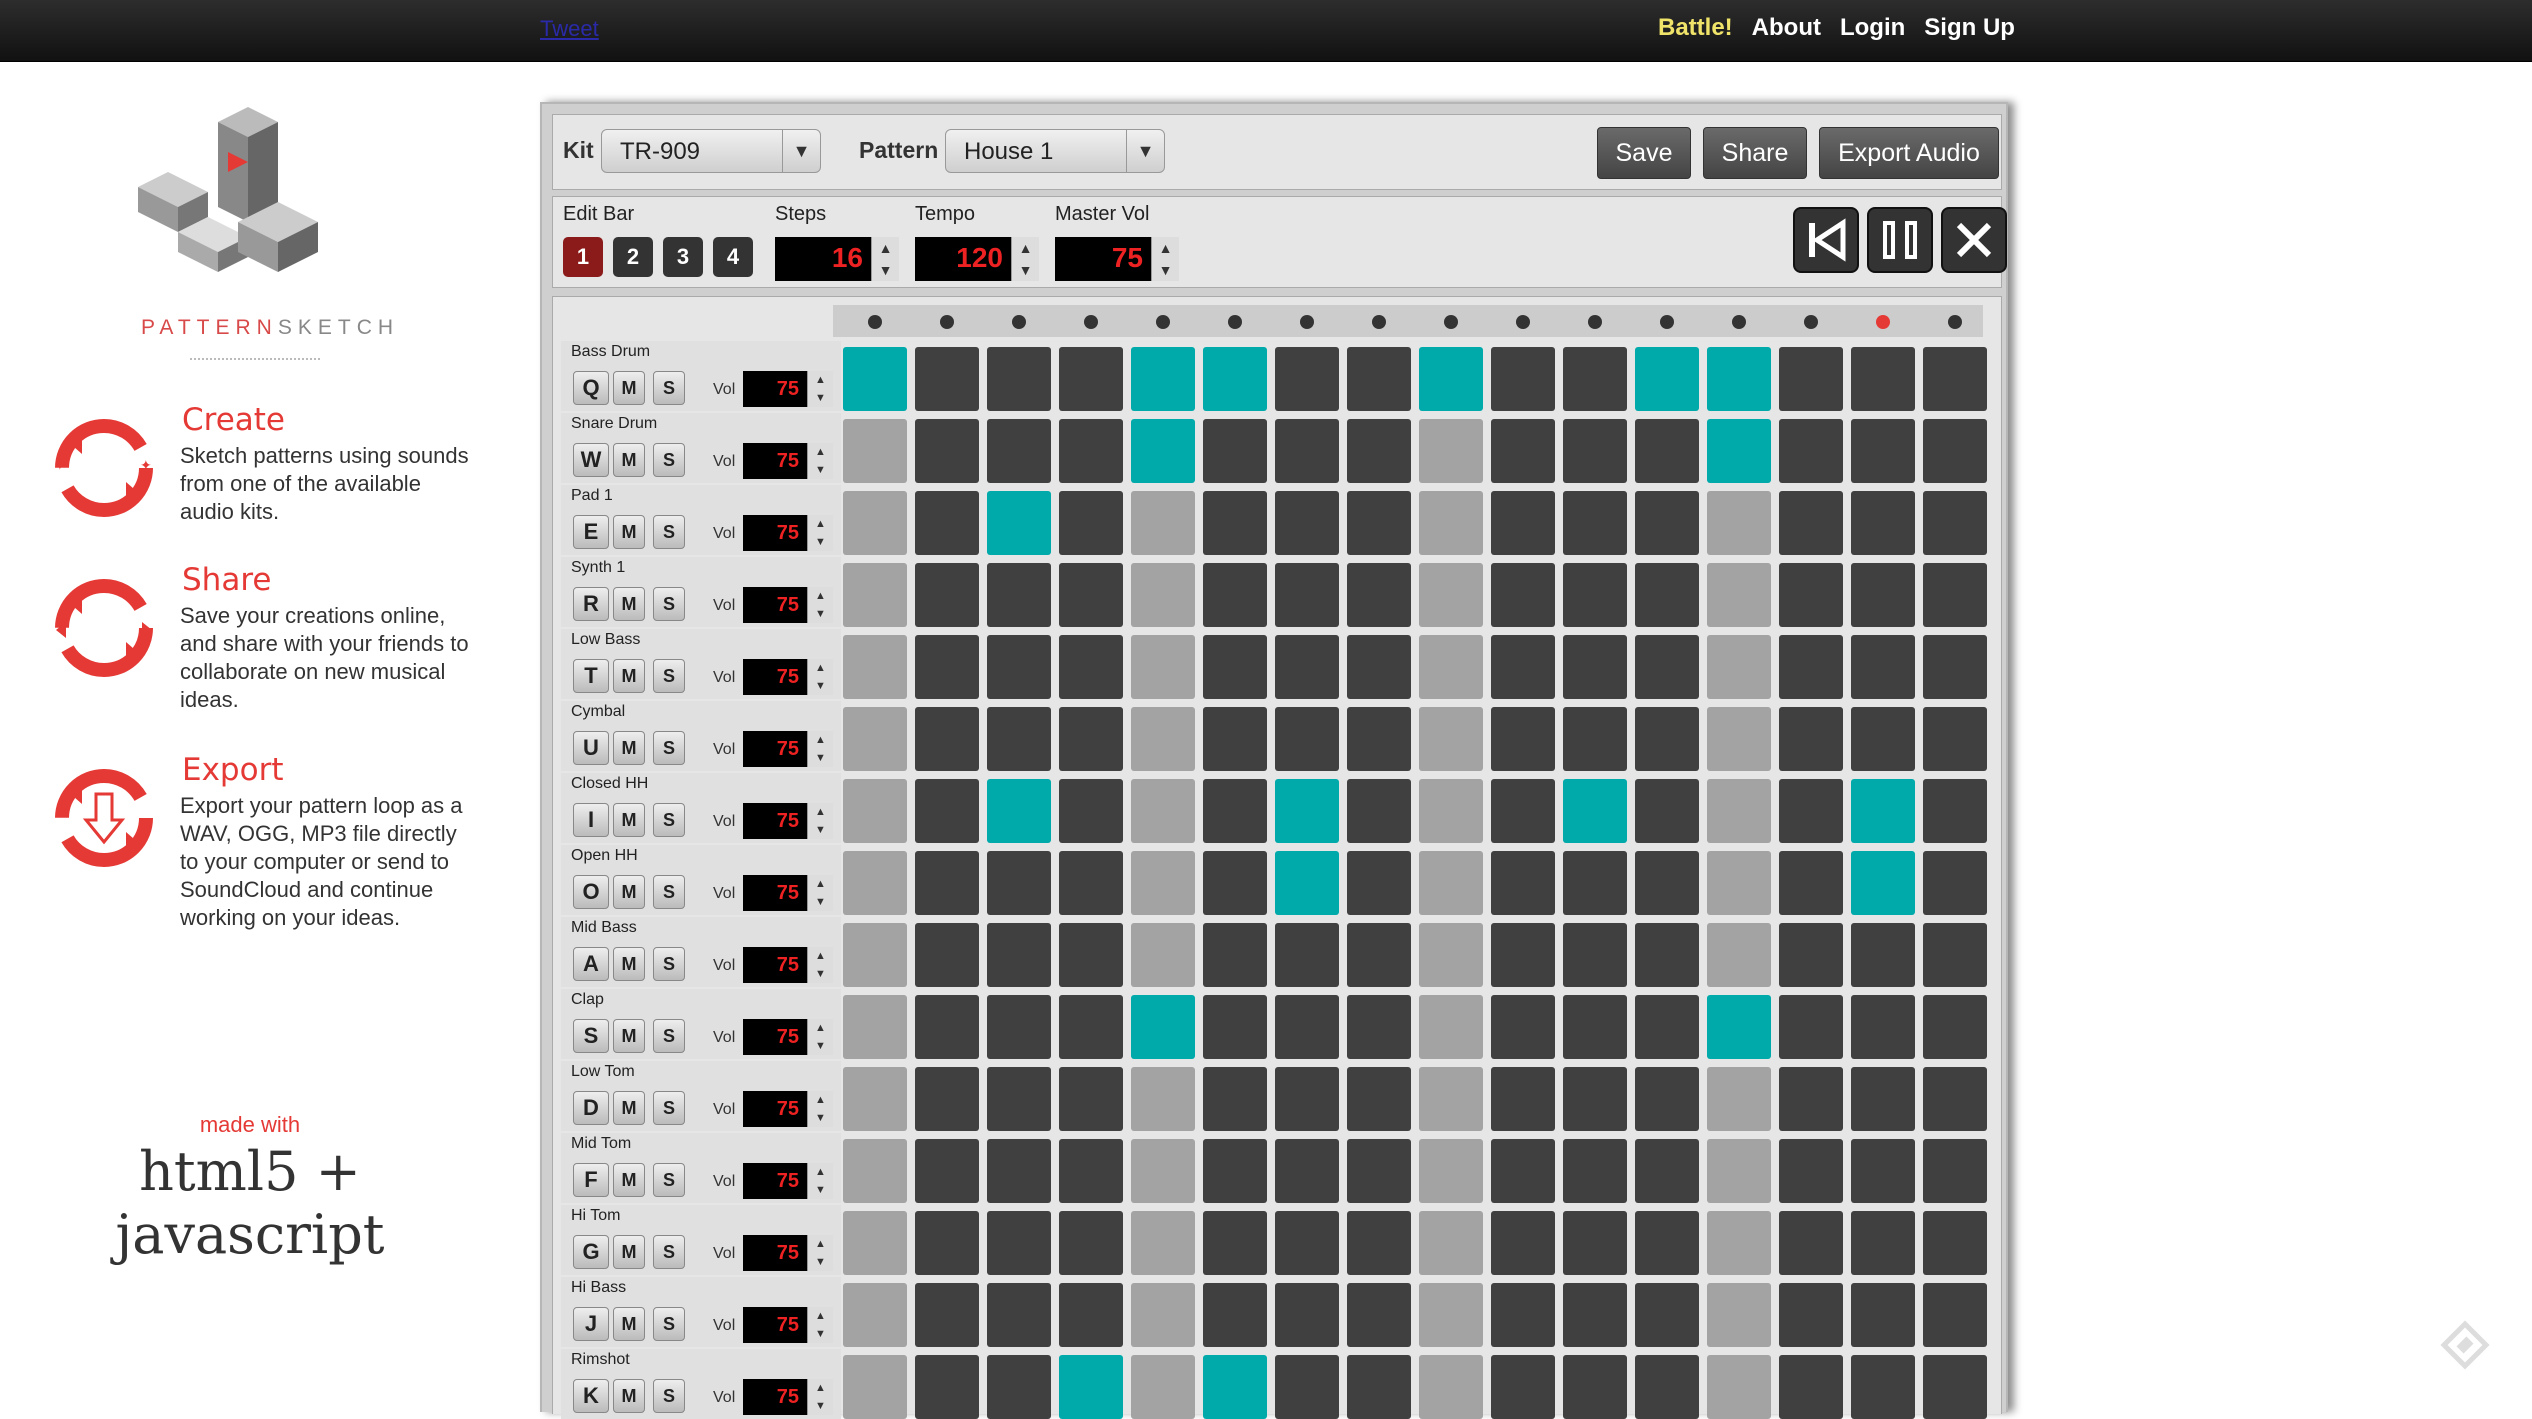 The height and width of the screenshot is (1419, 2532). Describe the element at coordinates (591, 964) in the screenshot. I see `track-key-button: A` at that location.